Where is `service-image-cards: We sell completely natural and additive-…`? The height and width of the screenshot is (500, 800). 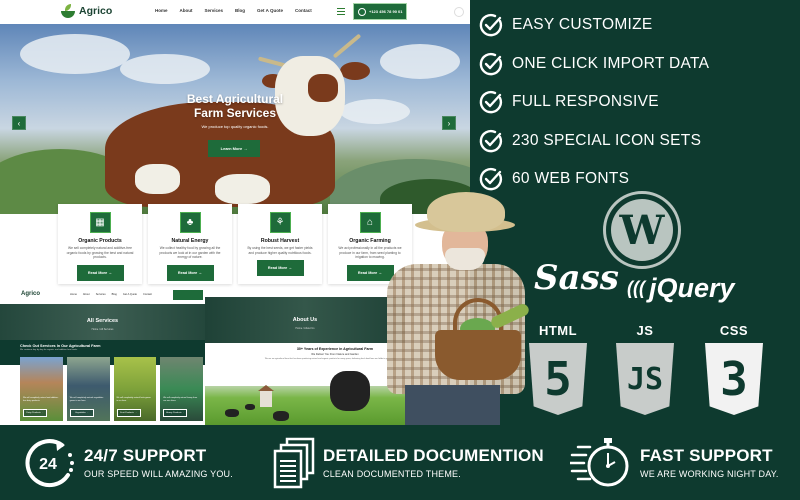
service-image-cards: We sell completely natural and additive-… is located at coordinates (111, 389).